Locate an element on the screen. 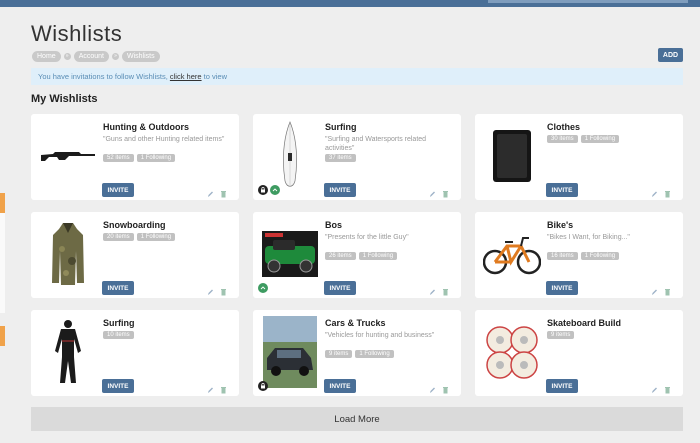 This screenshot has width=700, height=443. banner-link: click here is located at coordinates (186, 76).